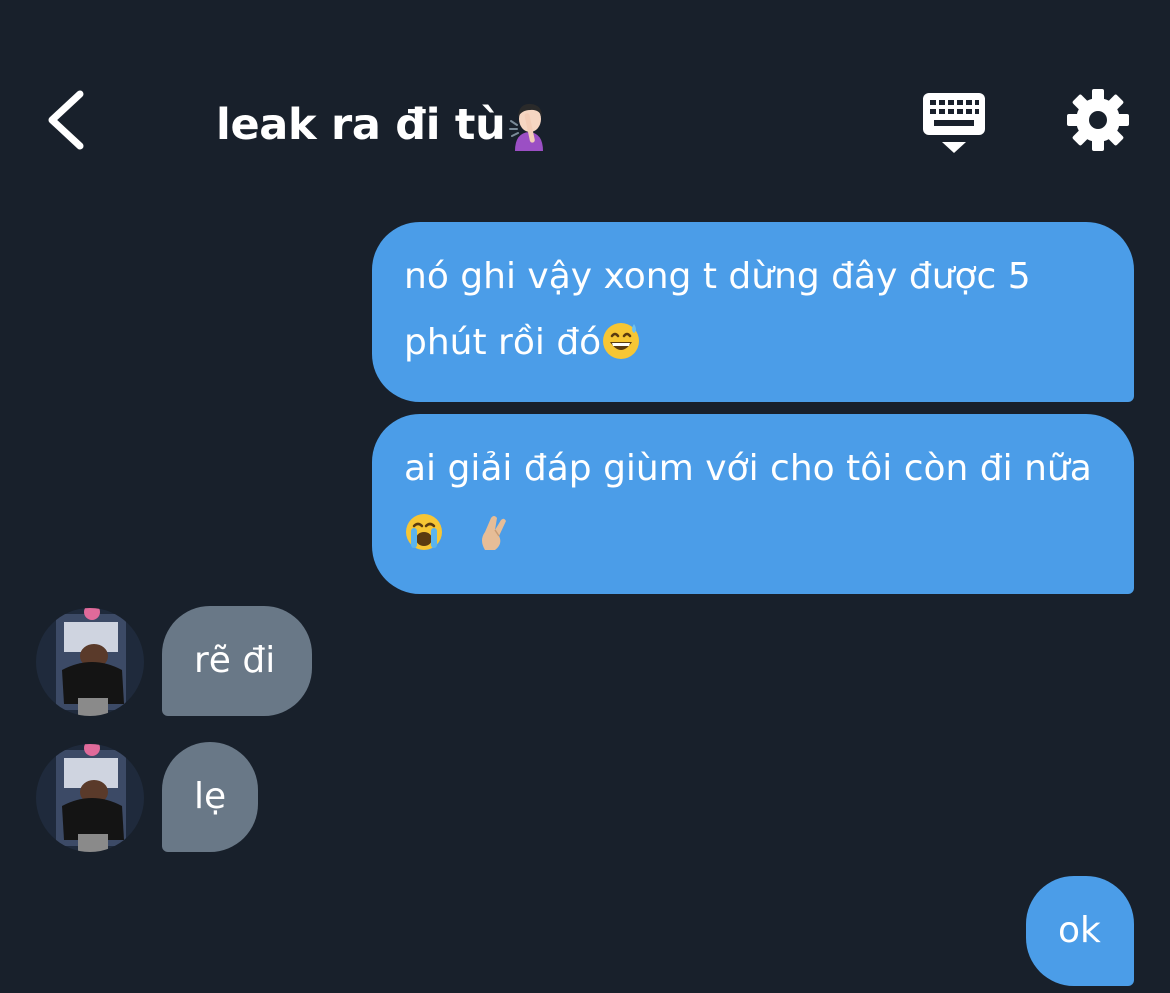 This screenshot has height=993, width=1170. Describe the element at coordinates (621, 341) in the screenshot. I see `grinning-sweat-emoji` at that location.